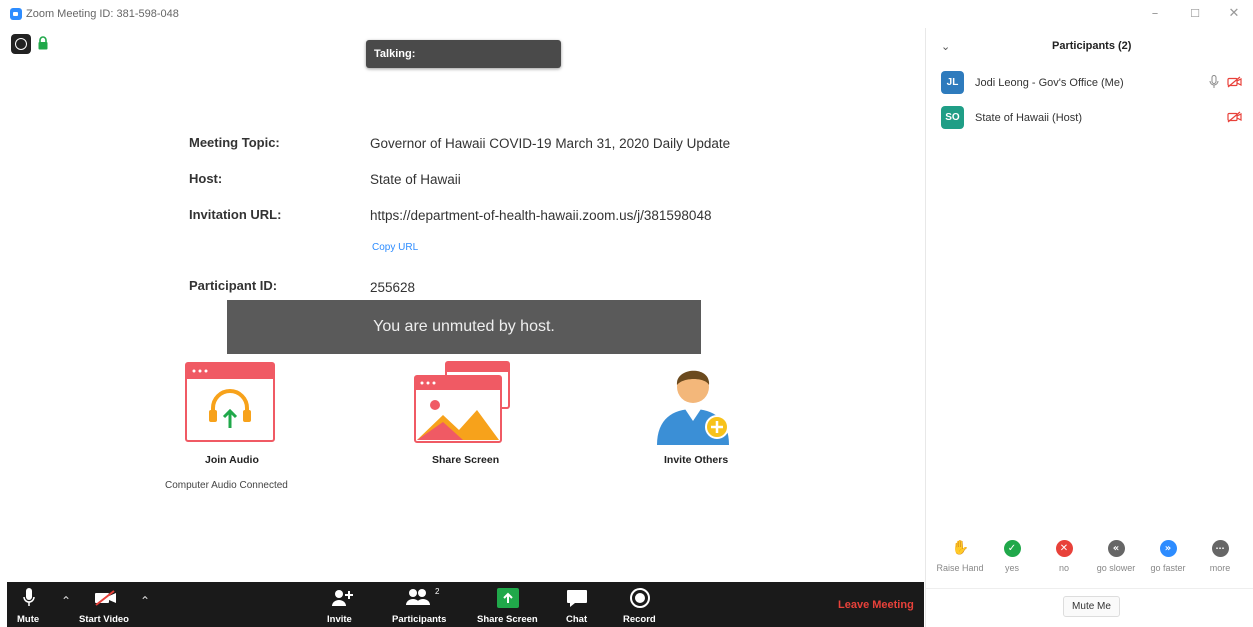  I want to click on reaction-label: go slower, so click(1116, 568).